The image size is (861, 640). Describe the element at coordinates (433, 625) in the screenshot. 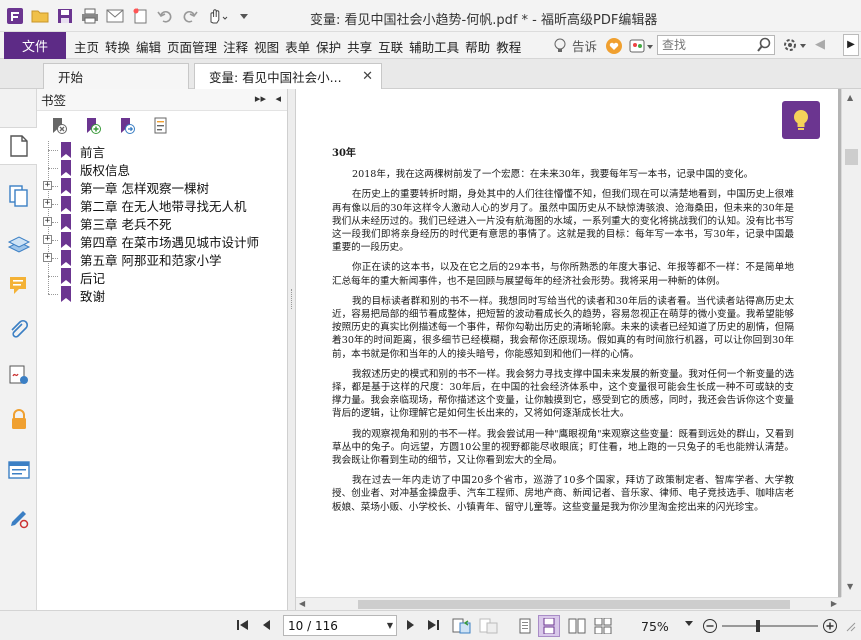

I see `last-page-icon` at that location.